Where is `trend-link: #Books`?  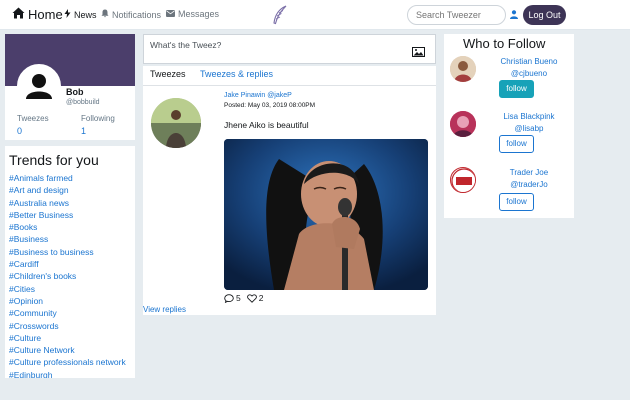
trend-link: #Books is located at coordinates (70, 227).